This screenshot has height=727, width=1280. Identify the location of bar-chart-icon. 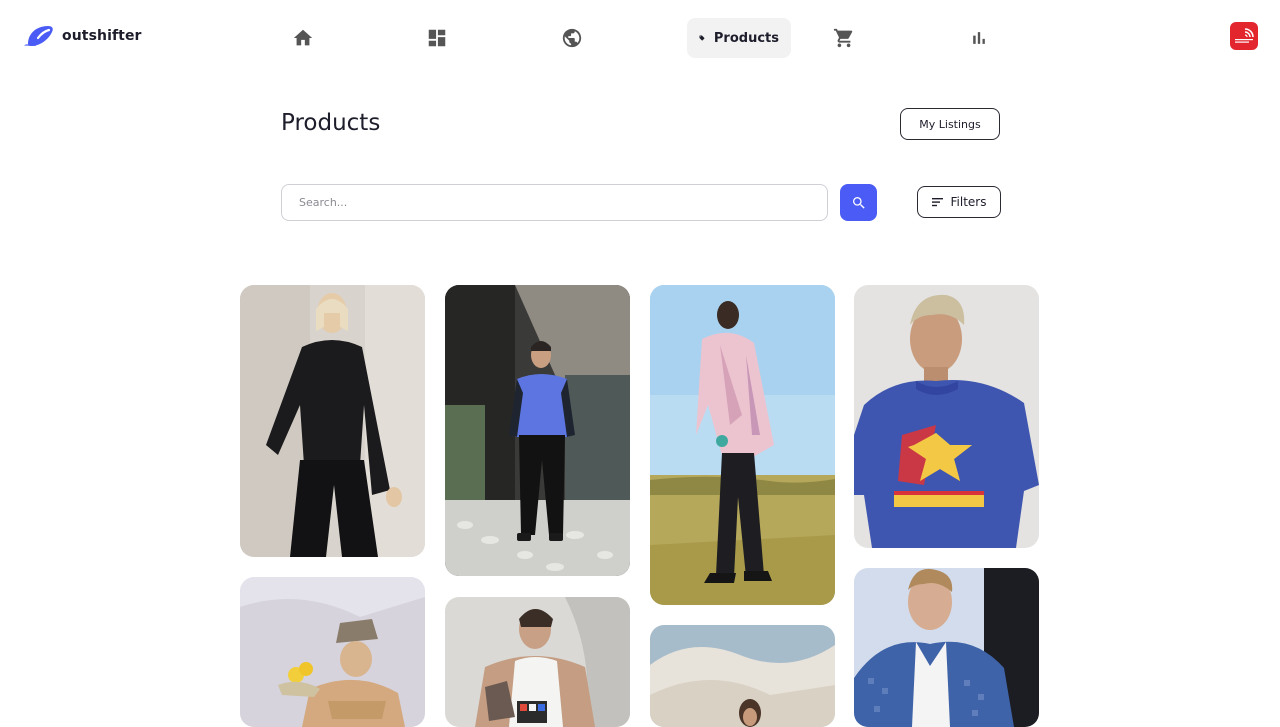
(979, 38).